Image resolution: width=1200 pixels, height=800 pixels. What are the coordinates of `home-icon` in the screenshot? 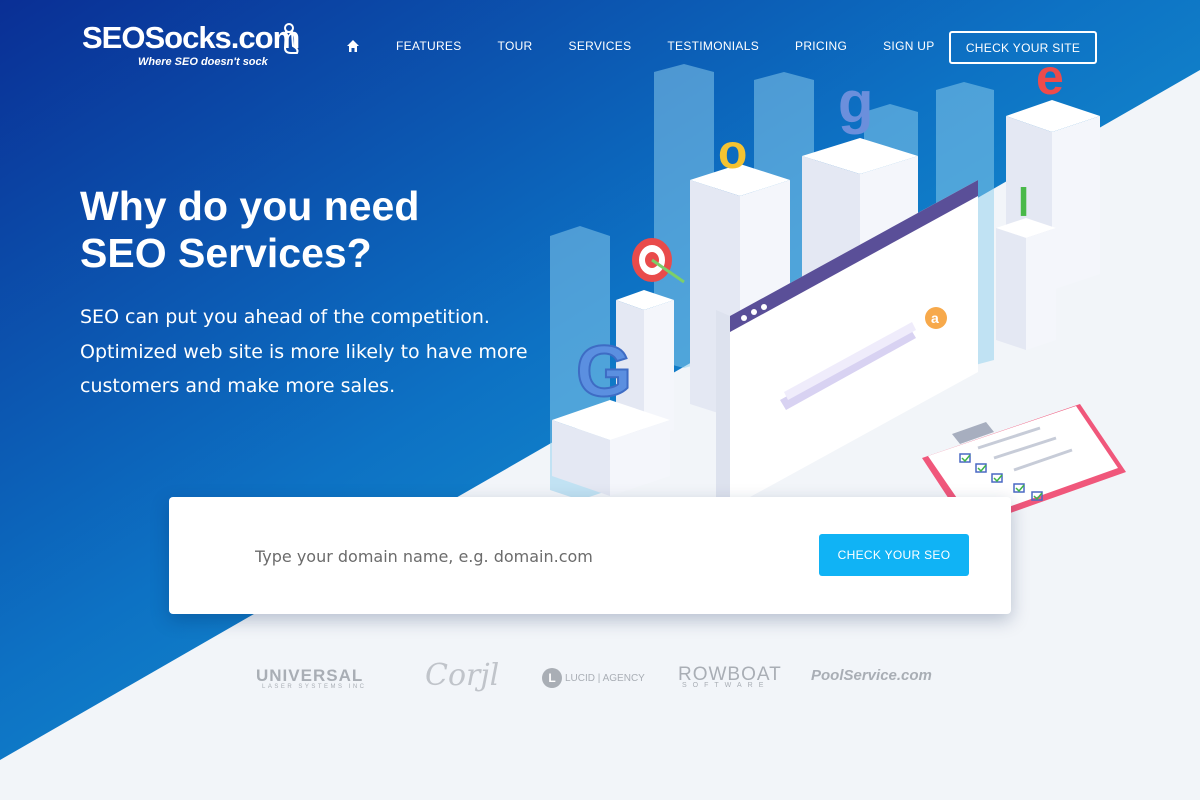 It's located at (353, 46).